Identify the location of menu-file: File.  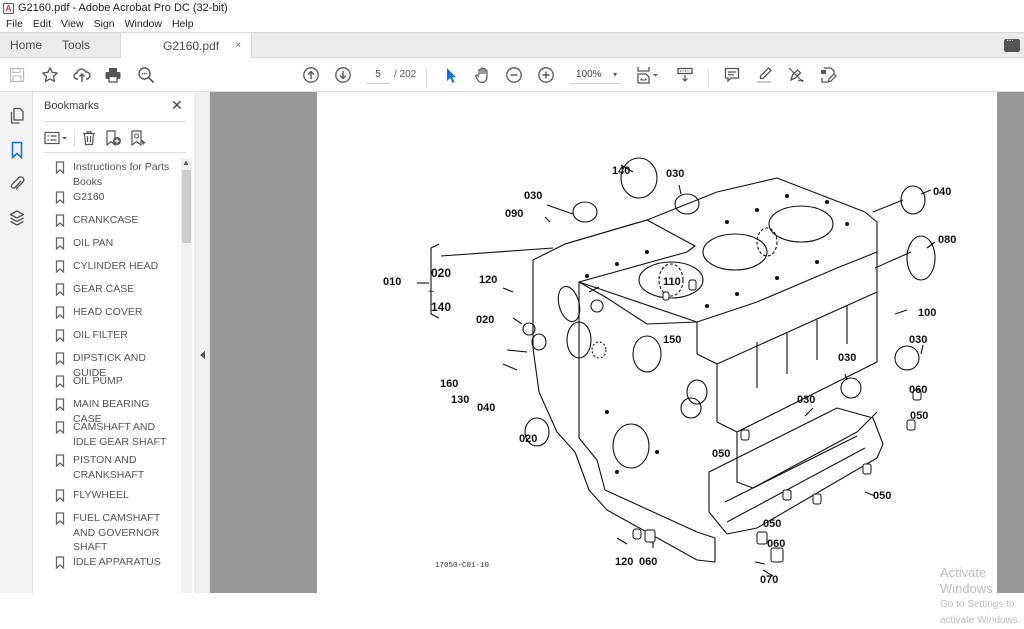
(14, 24).